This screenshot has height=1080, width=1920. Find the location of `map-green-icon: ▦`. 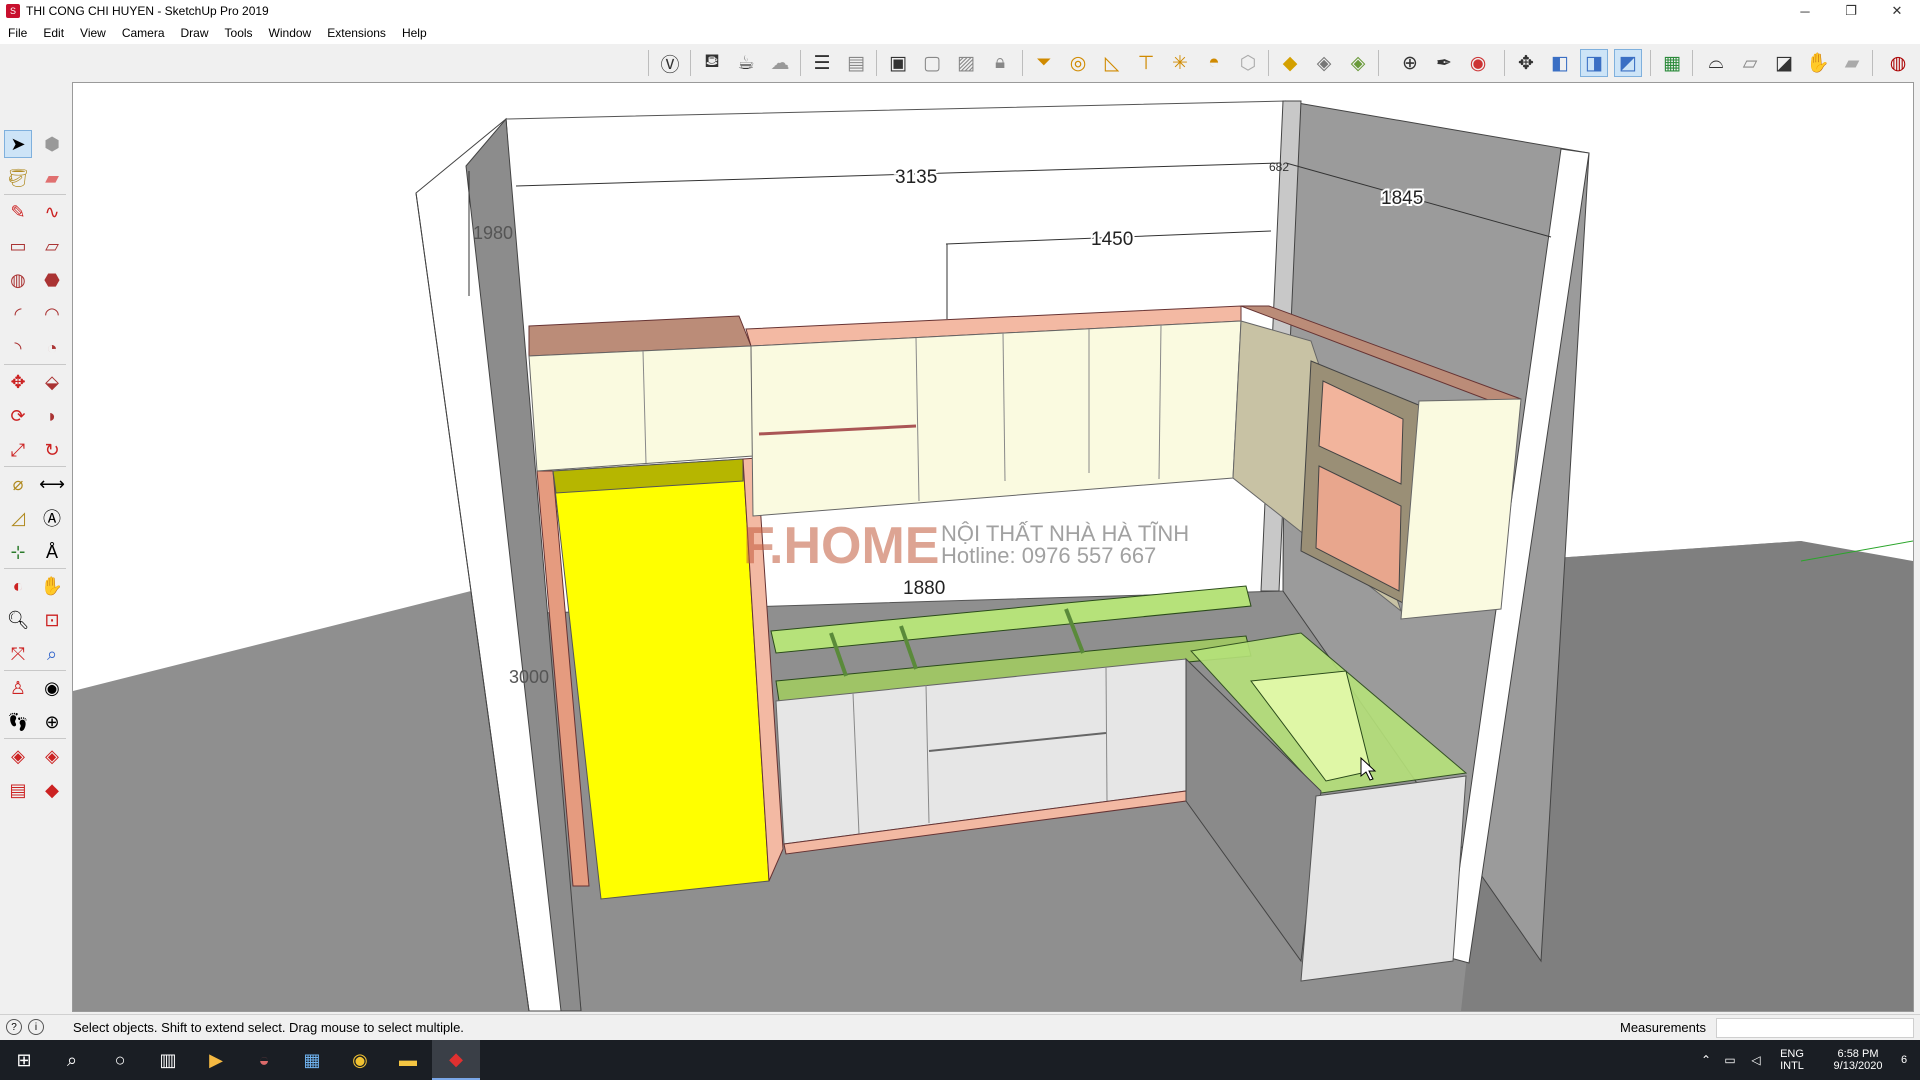

map-green-icon: ▦ is located at coordinates (1672, 63).